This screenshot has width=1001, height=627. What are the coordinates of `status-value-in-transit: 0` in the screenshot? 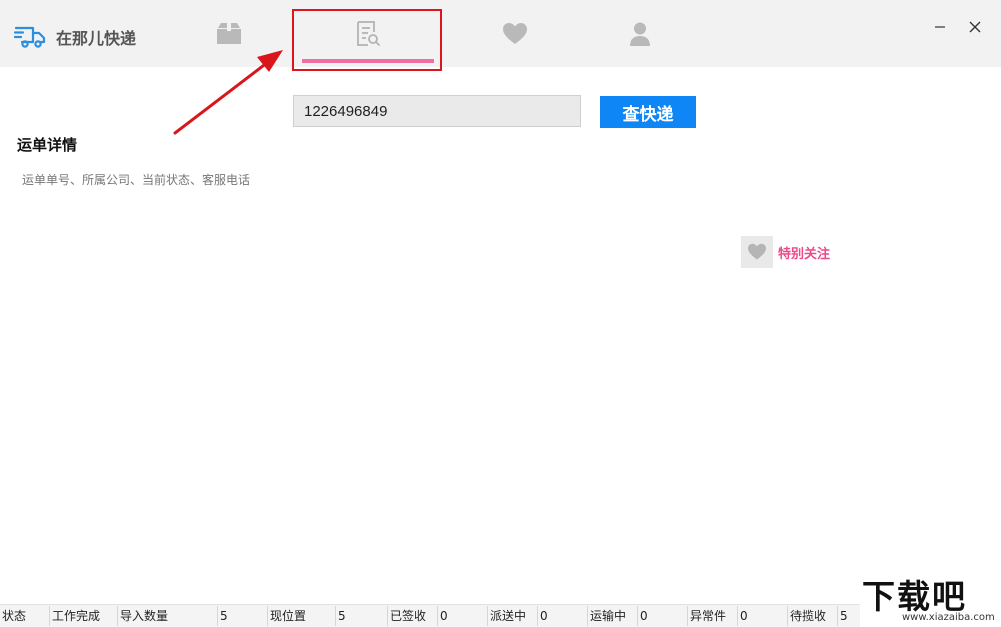 It's located at (663, 616).